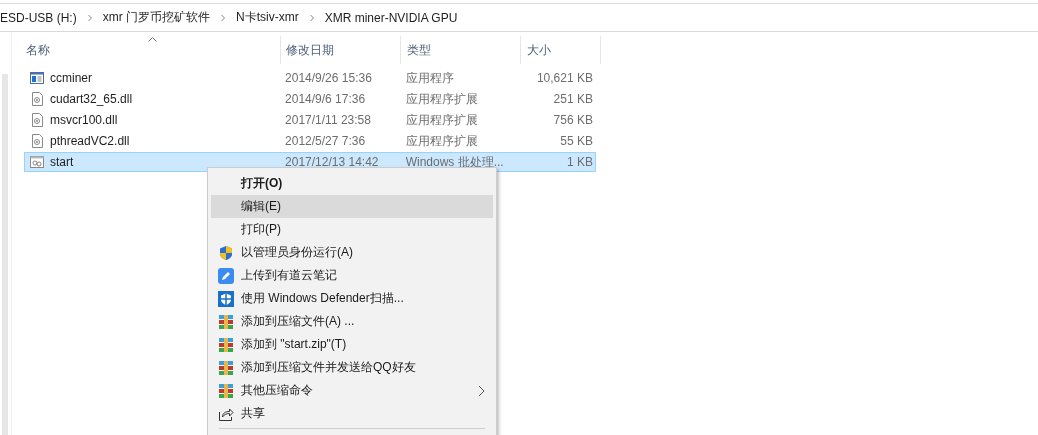 Image resolution: width=1038 pixels, height=435 pixels. Describe the element at coordinates (90, 141) in the screenshot. I see `file-name: pthreadVC2.dll` at that location.